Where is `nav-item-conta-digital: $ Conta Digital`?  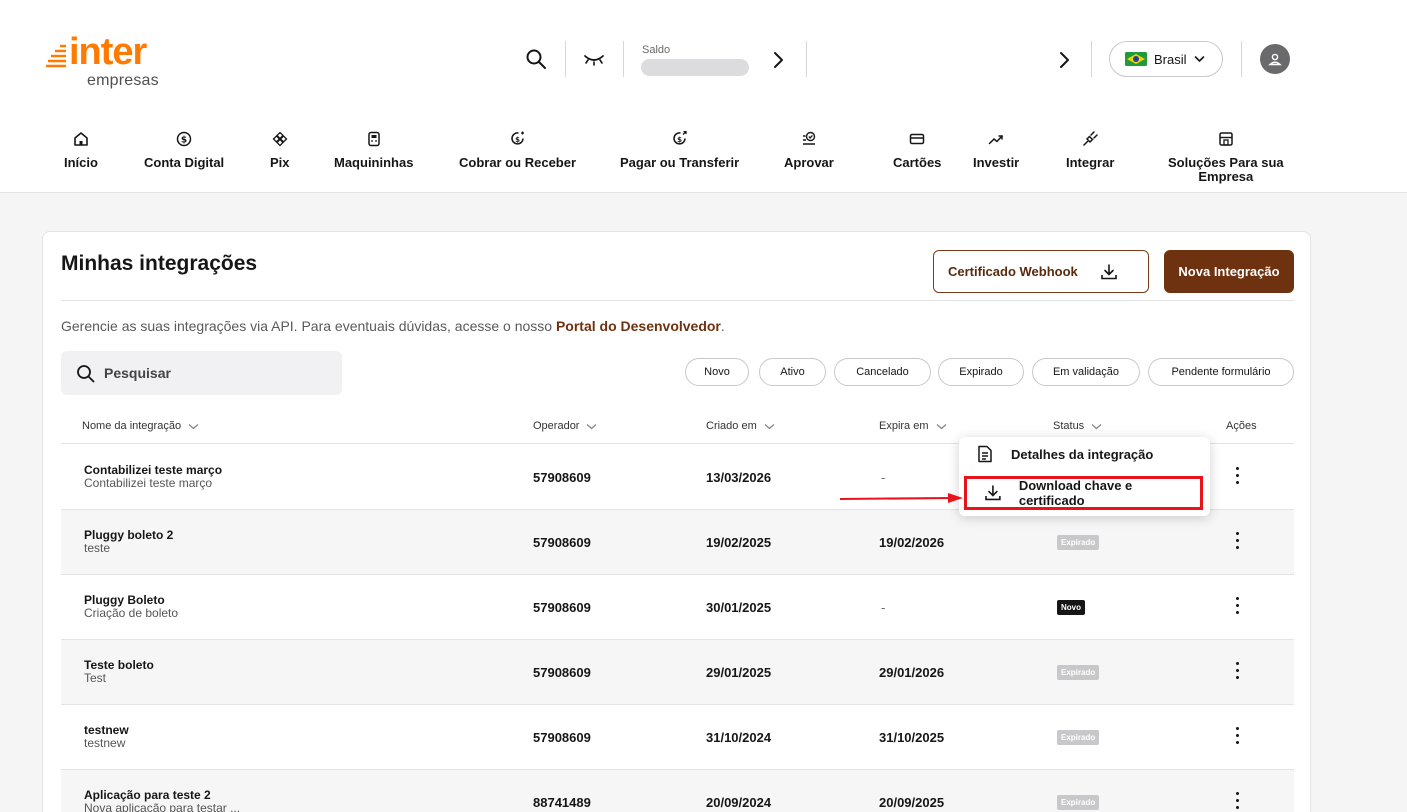 nav-item-conta-digital: $ Conta Digital is located at coordinates (184, 150).